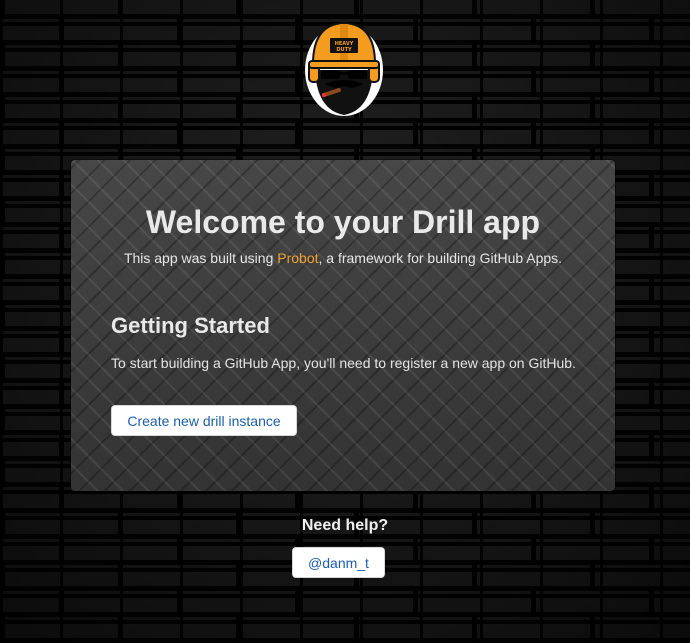 This screenshot has height=643, width=690. Describe the element at coordinates (204, 420) in the screenshot. I see `create-drill-instance-button: Create new drill instance` at that location.